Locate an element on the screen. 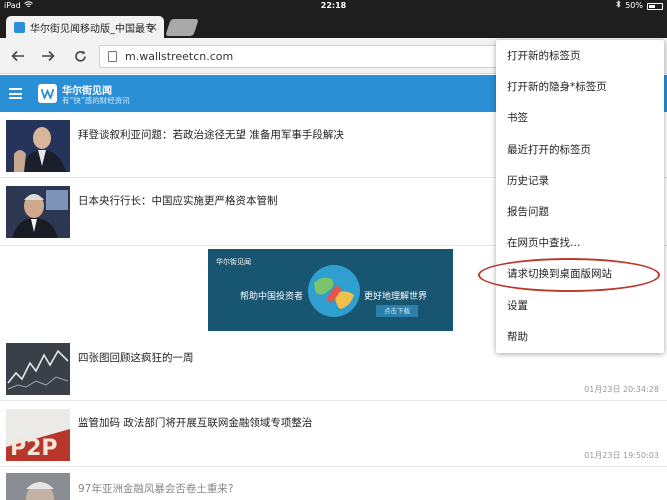 The width and height of the screenshot is (667, 500). news-title: 拜登谈叙利亚问题：若政治途径无望 准备用军事手段解决 is located at coordinates (211, 135).